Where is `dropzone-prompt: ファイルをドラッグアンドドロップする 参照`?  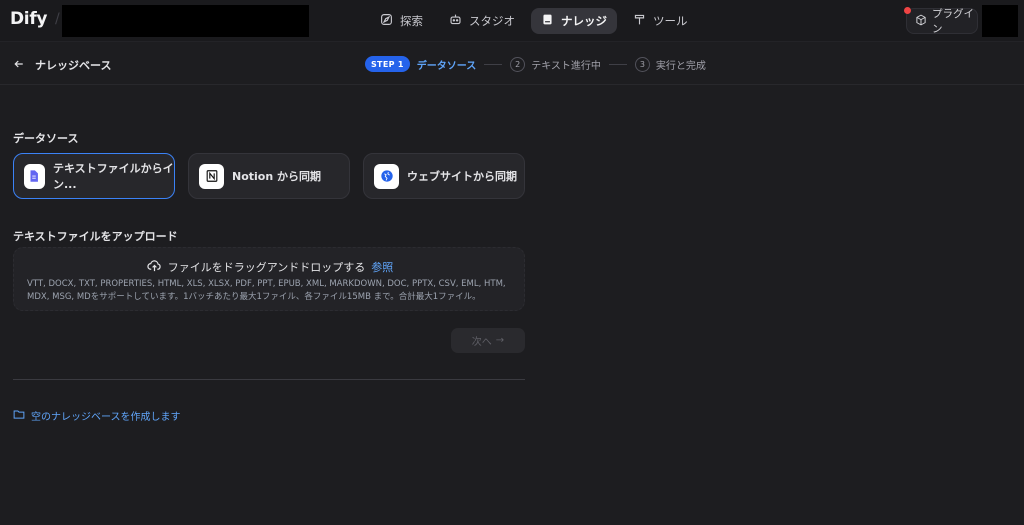 dropzone-prompt: ファイルをドラッグアンドドロップする 参照 is located at coordinates (270, 267).